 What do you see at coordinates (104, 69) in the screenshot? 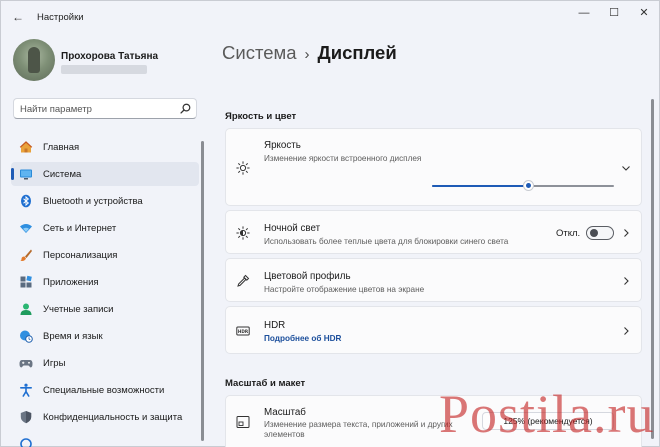
I see `profile-email-redacted` at bounding box center [104, 69].